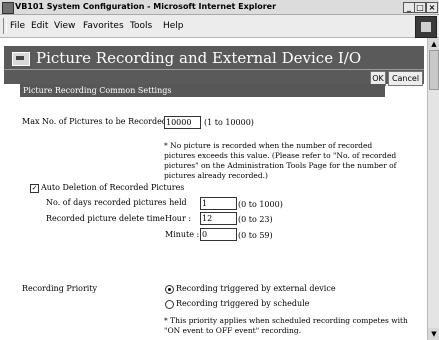  What do you see at coordinates (260, 204) in the screenshot?
I see `days-held-range: (0 to 1000)` at bounding box center [260, 204].